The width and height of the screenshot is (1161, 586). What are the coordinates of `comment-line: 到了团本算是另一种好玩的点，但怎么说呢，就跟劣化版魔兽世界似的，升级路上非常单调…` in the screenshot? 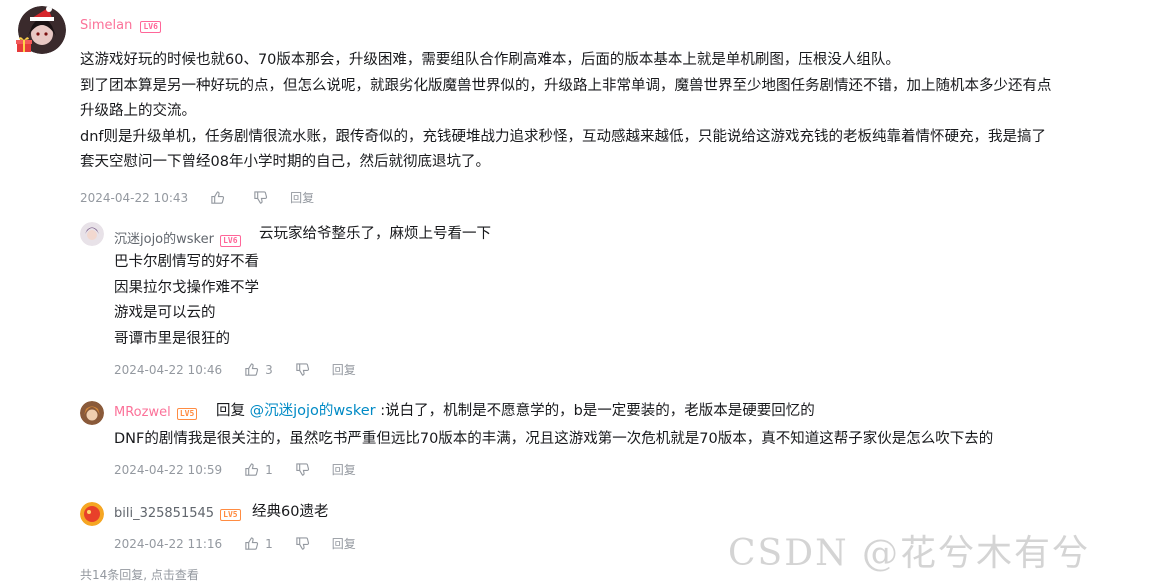 It's located at (566, 85).